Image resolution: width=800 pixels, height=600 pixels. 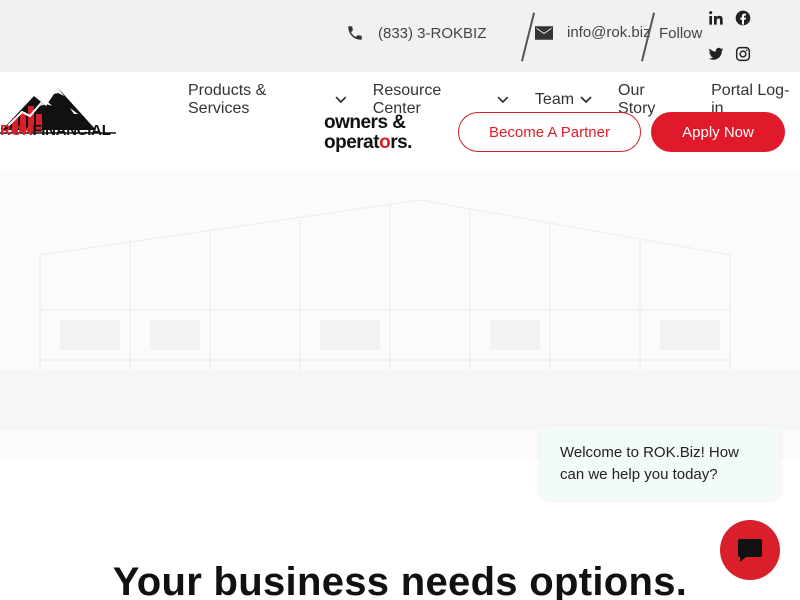 I want to click on oo-line2-start: operat, so click(x=352, y=142).